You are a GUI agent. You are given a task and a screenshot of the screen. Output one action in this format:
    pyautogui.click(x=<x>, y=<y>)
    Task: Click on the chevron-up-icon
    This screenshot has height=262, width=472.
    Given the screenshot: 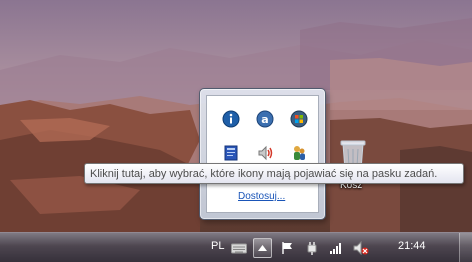 What is the action you would take?
    pyautogui.click(x=262, y=248)
    